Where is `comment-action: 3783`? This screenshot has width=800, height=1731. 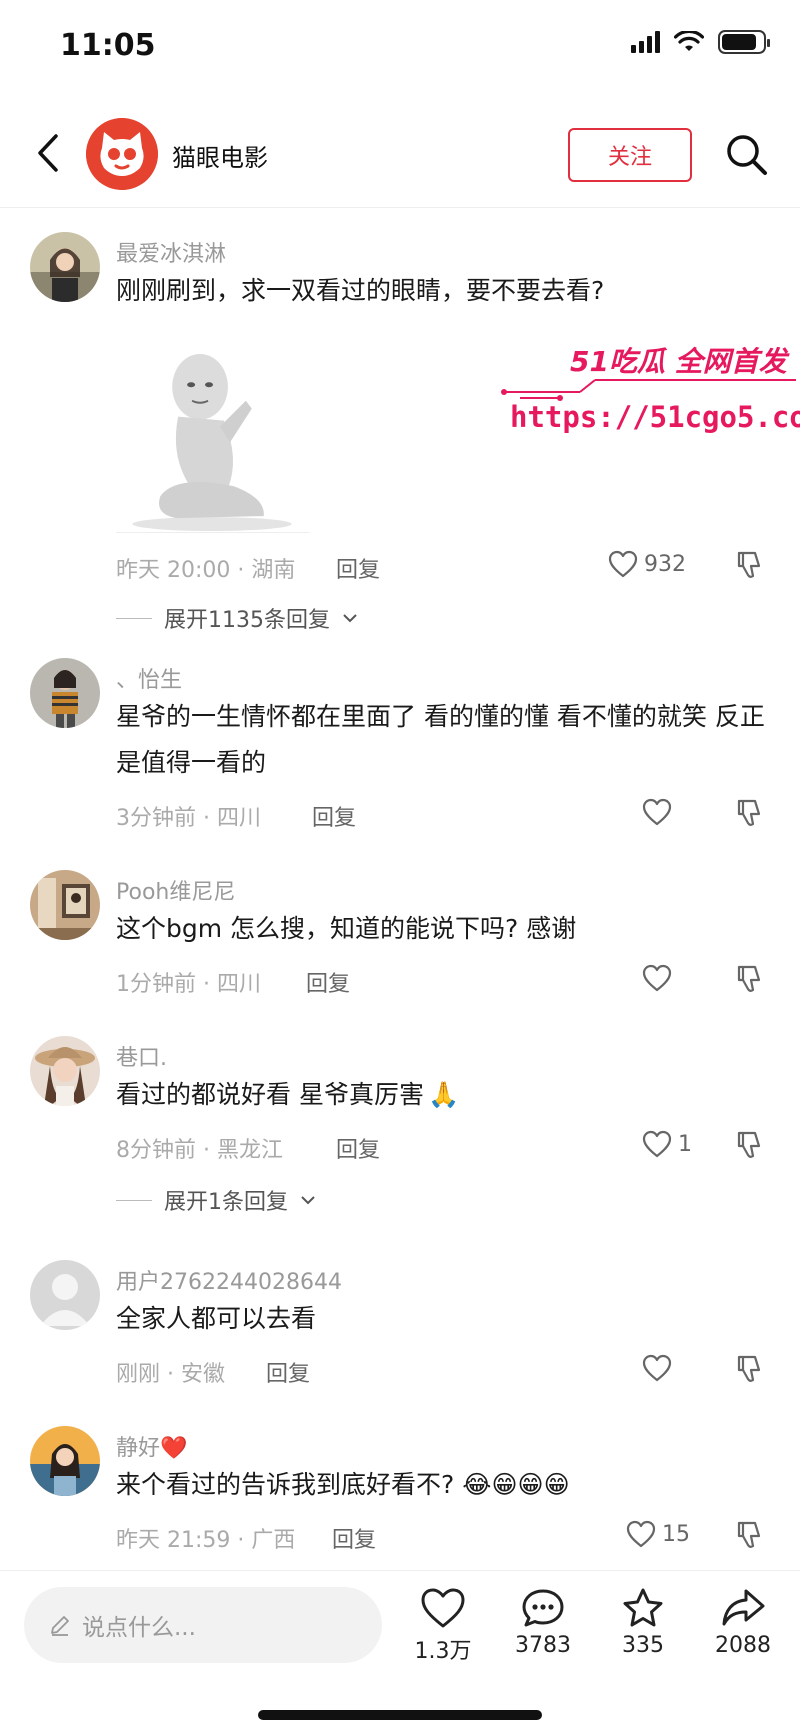
comment-action: 3783 is located at coordinates (543, 1622).